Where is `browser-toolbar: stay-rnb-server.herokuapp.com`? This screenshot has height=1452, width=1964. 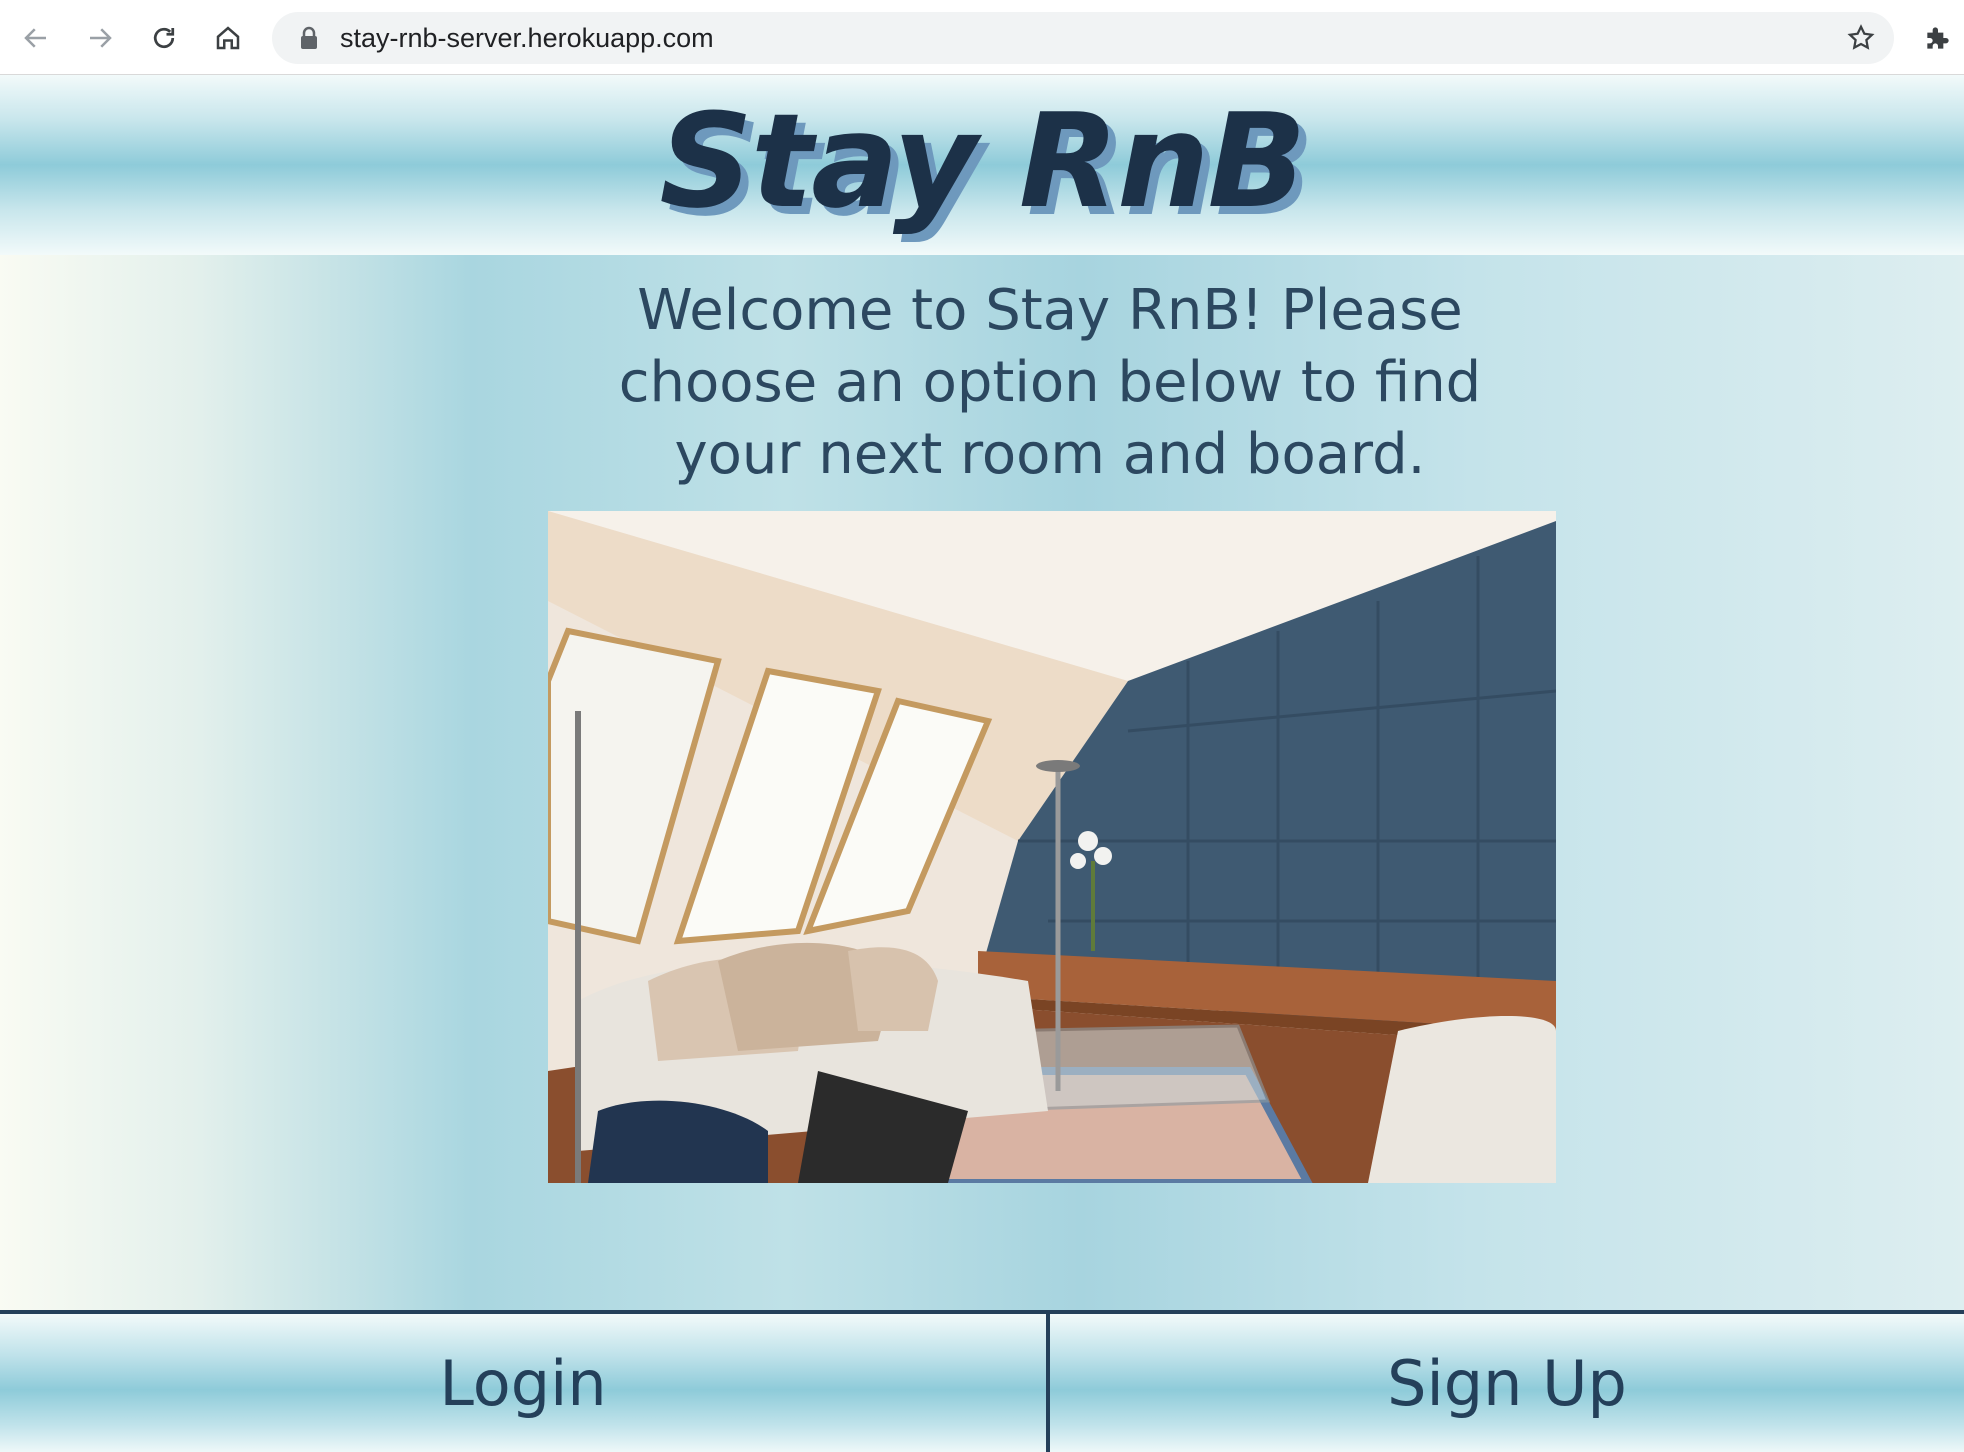 browser-toolbar: stay-rnb-server.herokuapp.com is located at coordinates (982, 37).